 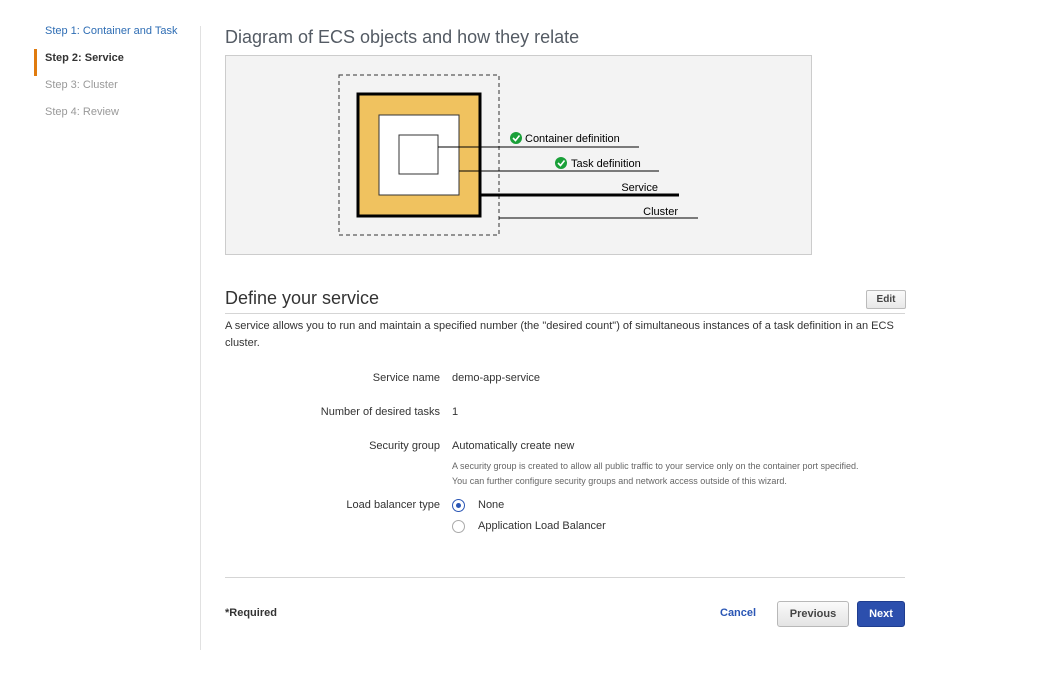 What do you see at coordinates (572, 139) in the screenshot?
I see `container-definition-label: Container definition` at bounding box center [572, 139].